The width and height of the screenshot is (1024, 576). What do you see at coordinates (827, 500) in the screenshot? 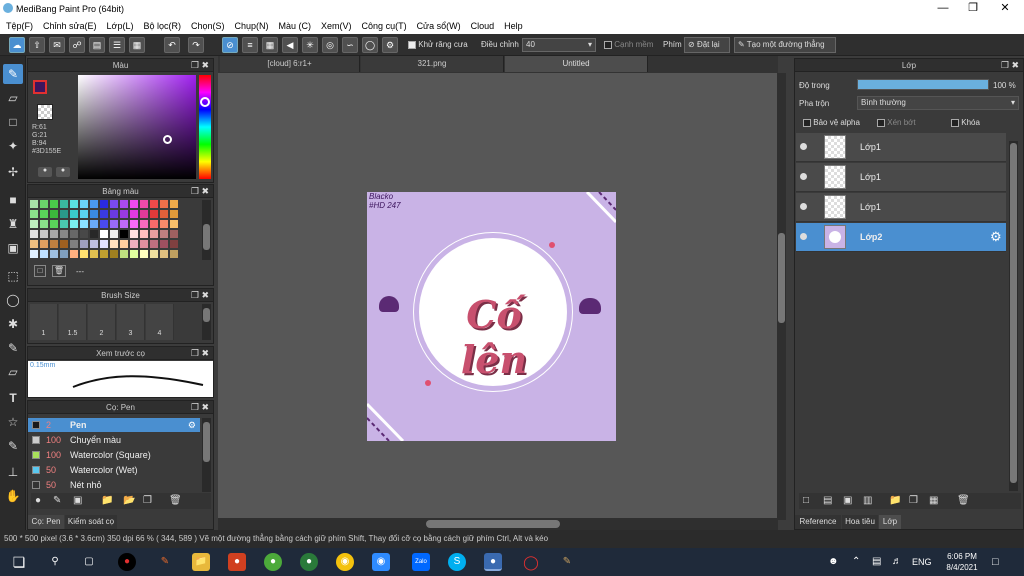
I see `new-halftone-layer-icon: ▤` at bounding box center [827, 500].